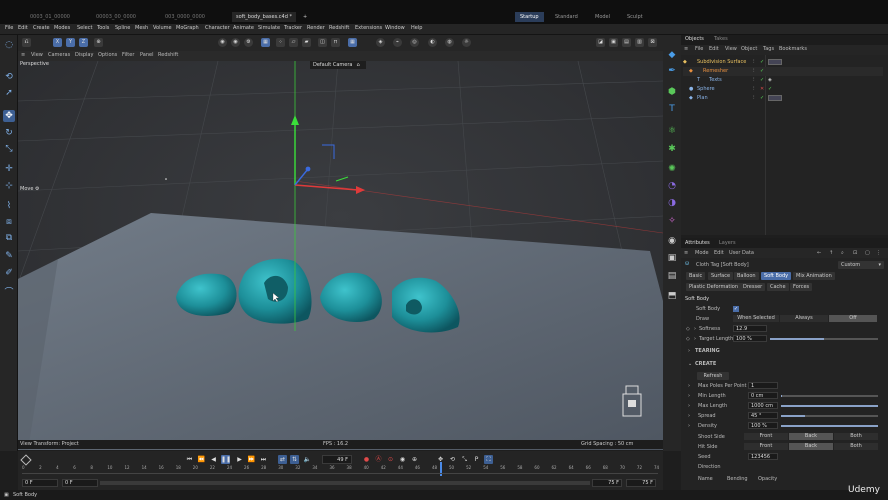  What do you see at coordinates (697, 243) in the screenshot?
I see `tab-attributes: Attributes` at bounding box center [697, 243].